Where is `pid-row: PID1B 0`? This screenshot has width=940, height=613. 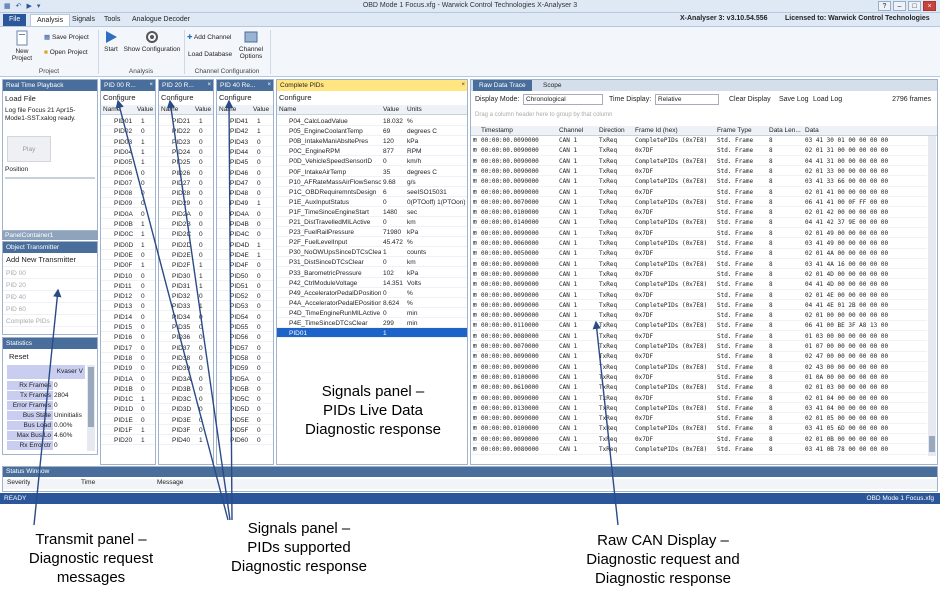
pid-row: PID1B 0 is located at coordinates (128, 389).